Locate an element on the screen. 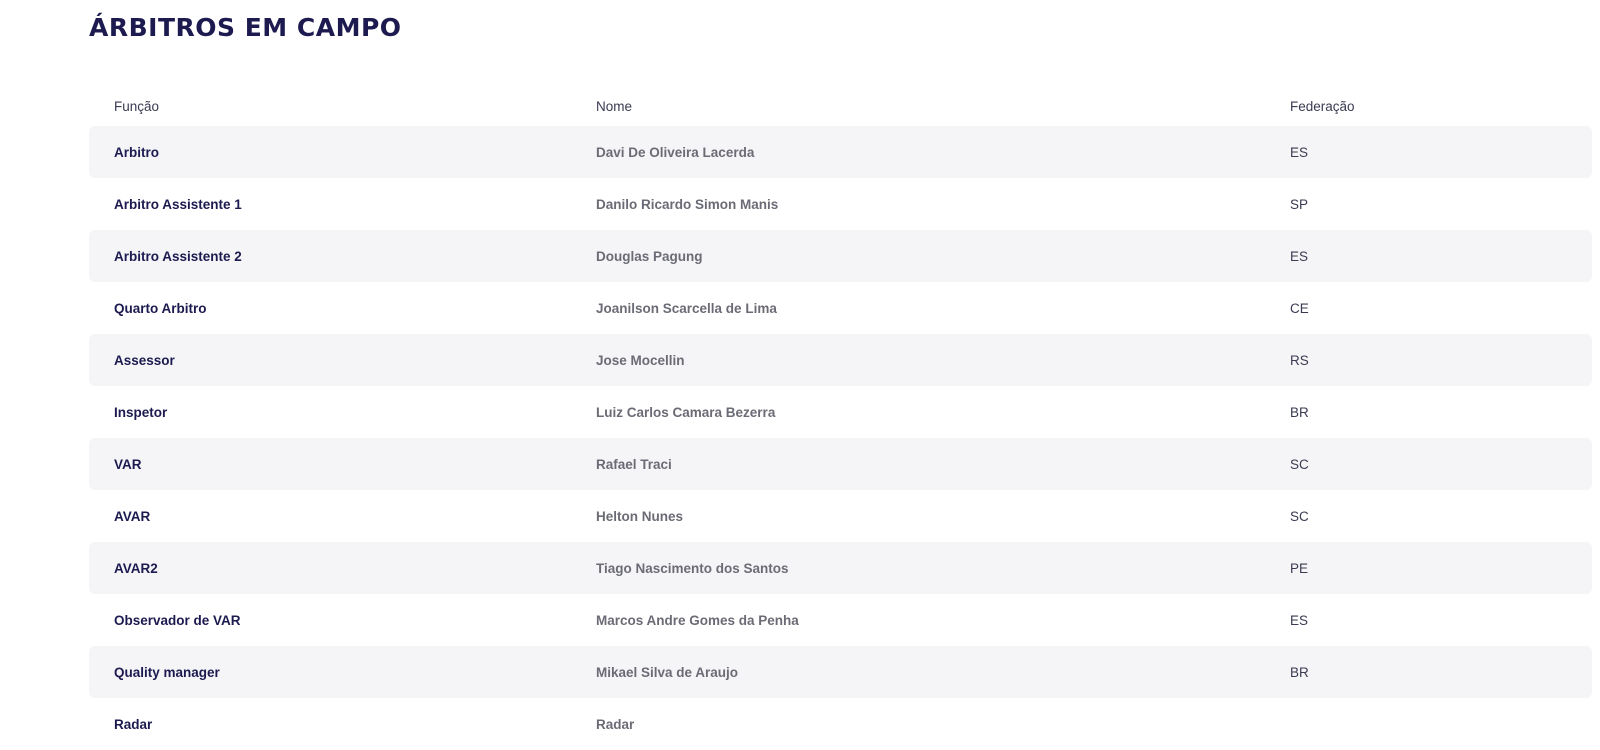  cell-funcao: Arbitro Assistente 1 is located at coordinates (178, 204).